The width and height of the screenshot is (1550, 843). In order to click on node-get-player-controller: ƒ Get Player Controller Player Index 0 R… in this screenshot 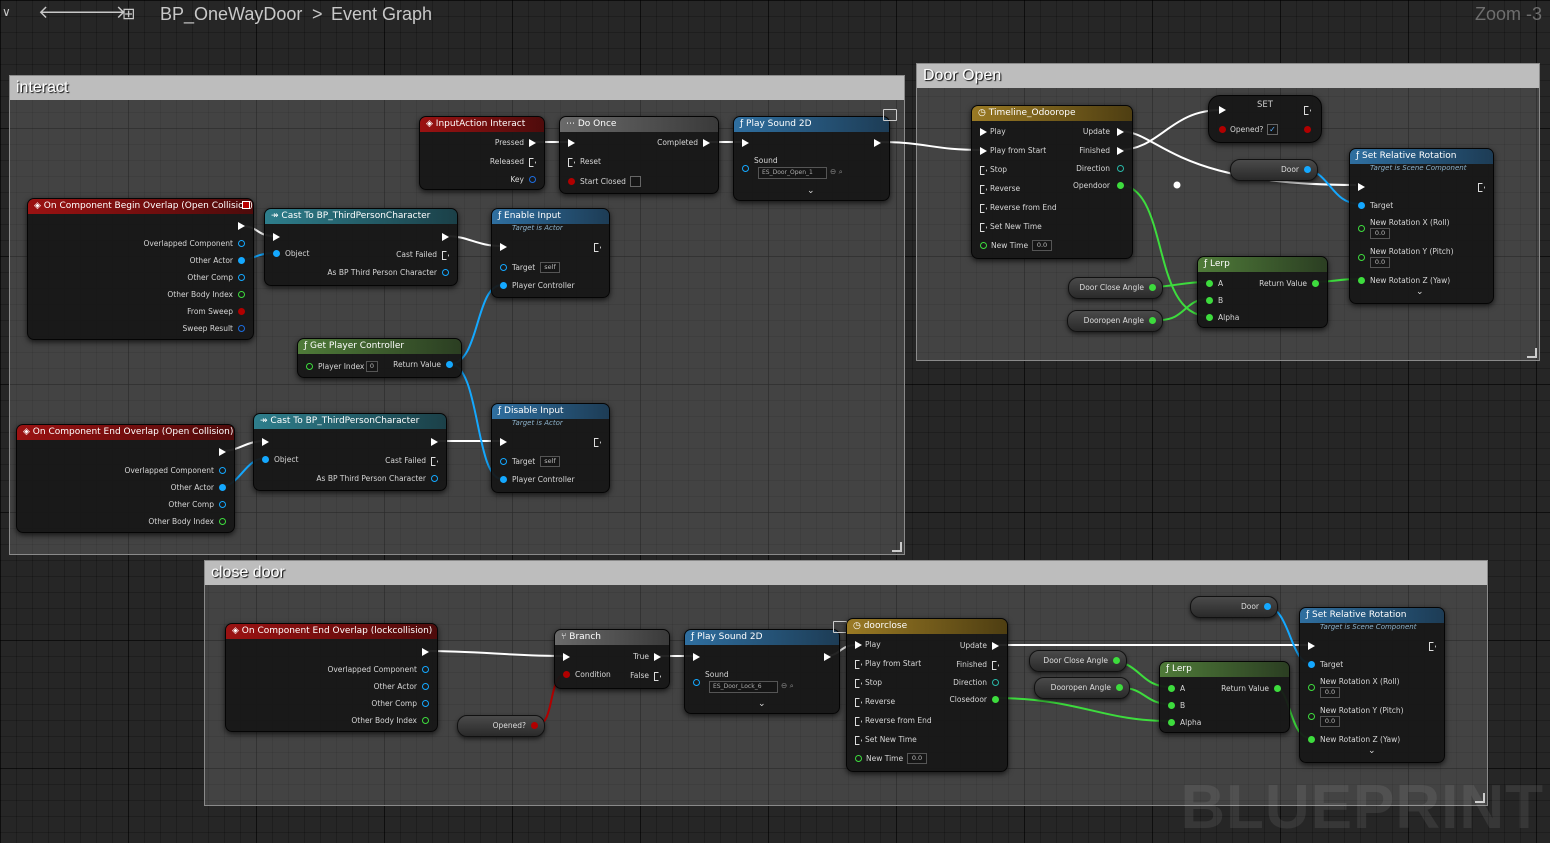, I will do `click(379, 358)`.